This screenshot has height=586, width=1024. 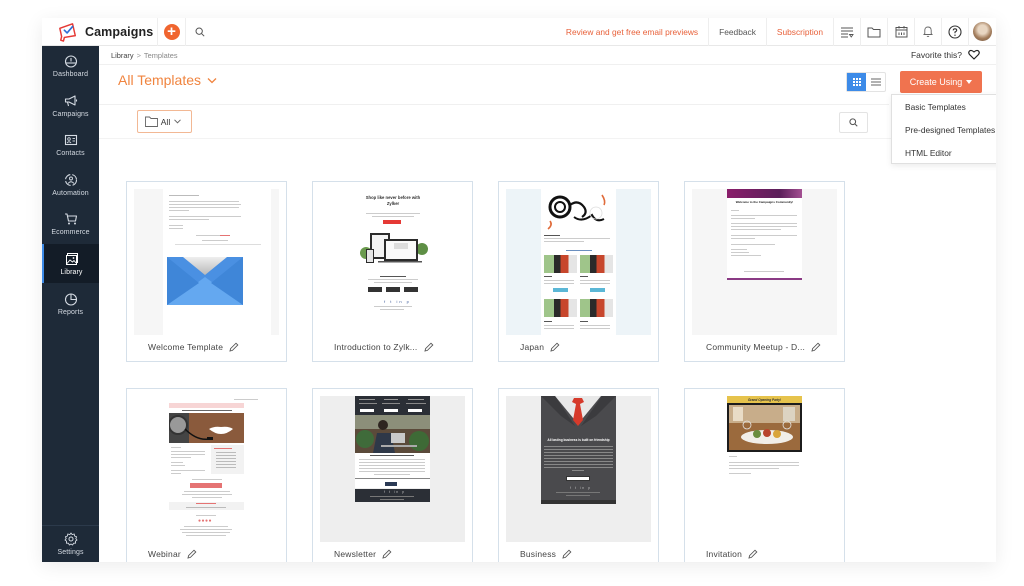 I want to click on sidebar-item-label: Settings, so click(x=70, y=552).